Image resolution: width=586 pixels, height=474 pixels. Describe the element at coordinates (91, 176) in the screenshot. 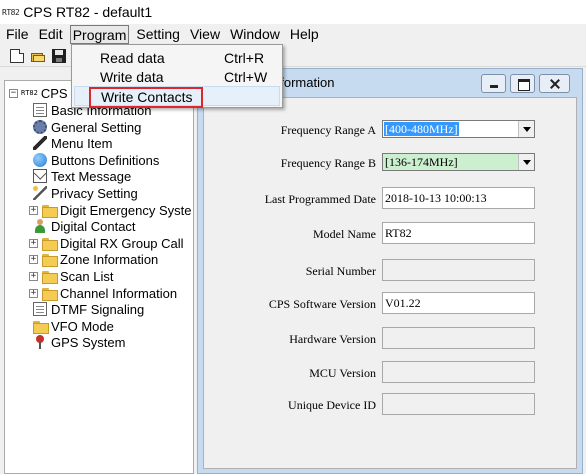

I see `tree-item-label: Text Message` at that location.